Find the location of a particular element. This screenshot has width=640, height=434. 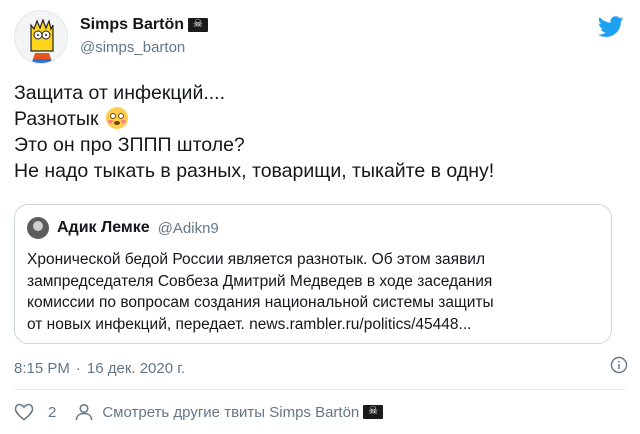

author-display-name-row: Simps Bartön is located at coordinates (144, 25).